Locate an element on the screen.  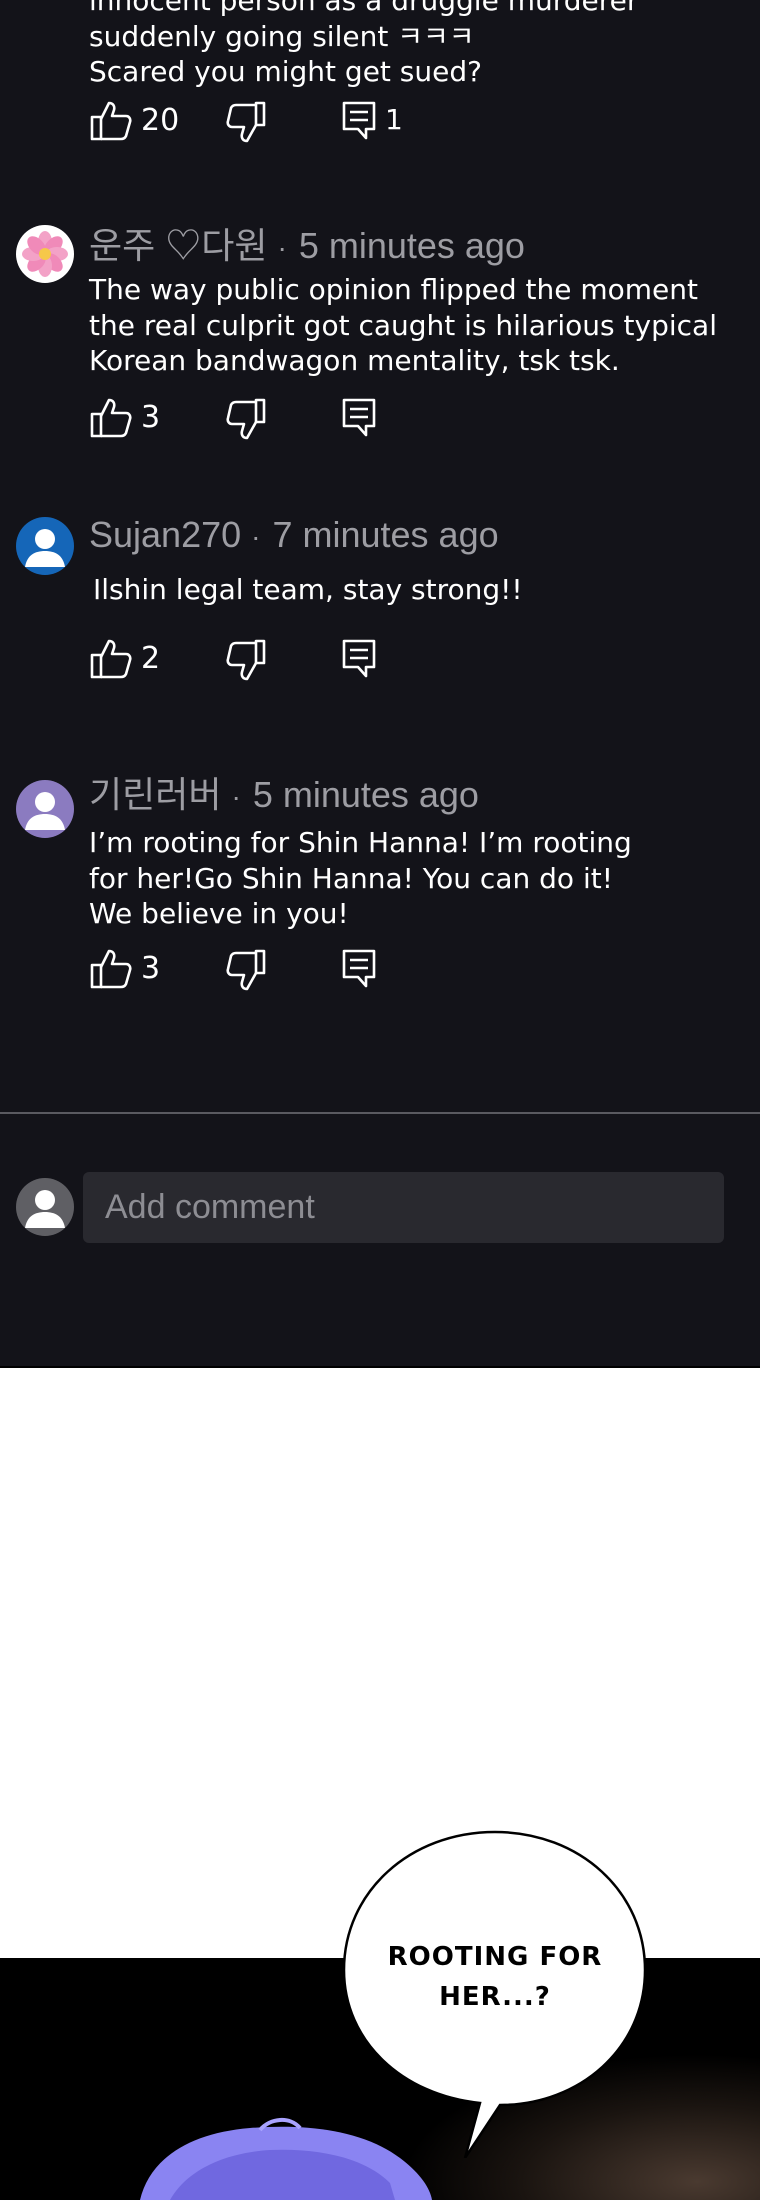
comment-time: 7 minutes ago is located at coordinates (385, 534).